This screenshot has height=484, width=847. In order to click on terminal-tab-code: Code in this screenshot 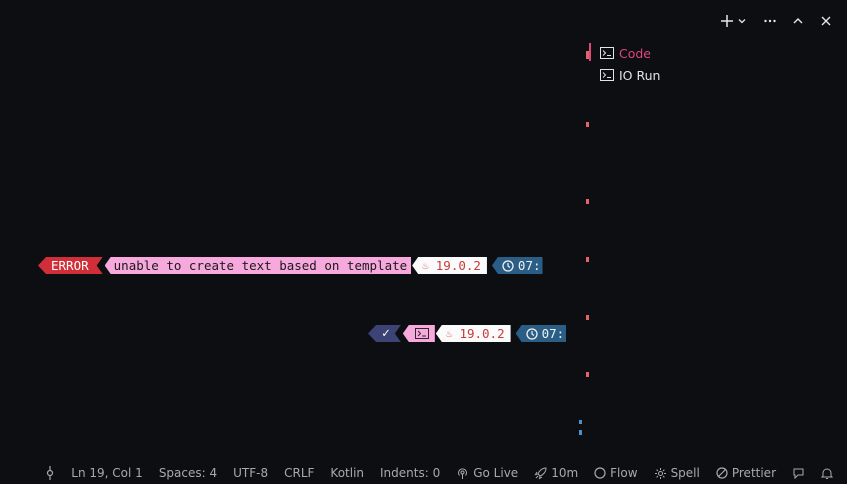, I will do `click(624, 53)`.